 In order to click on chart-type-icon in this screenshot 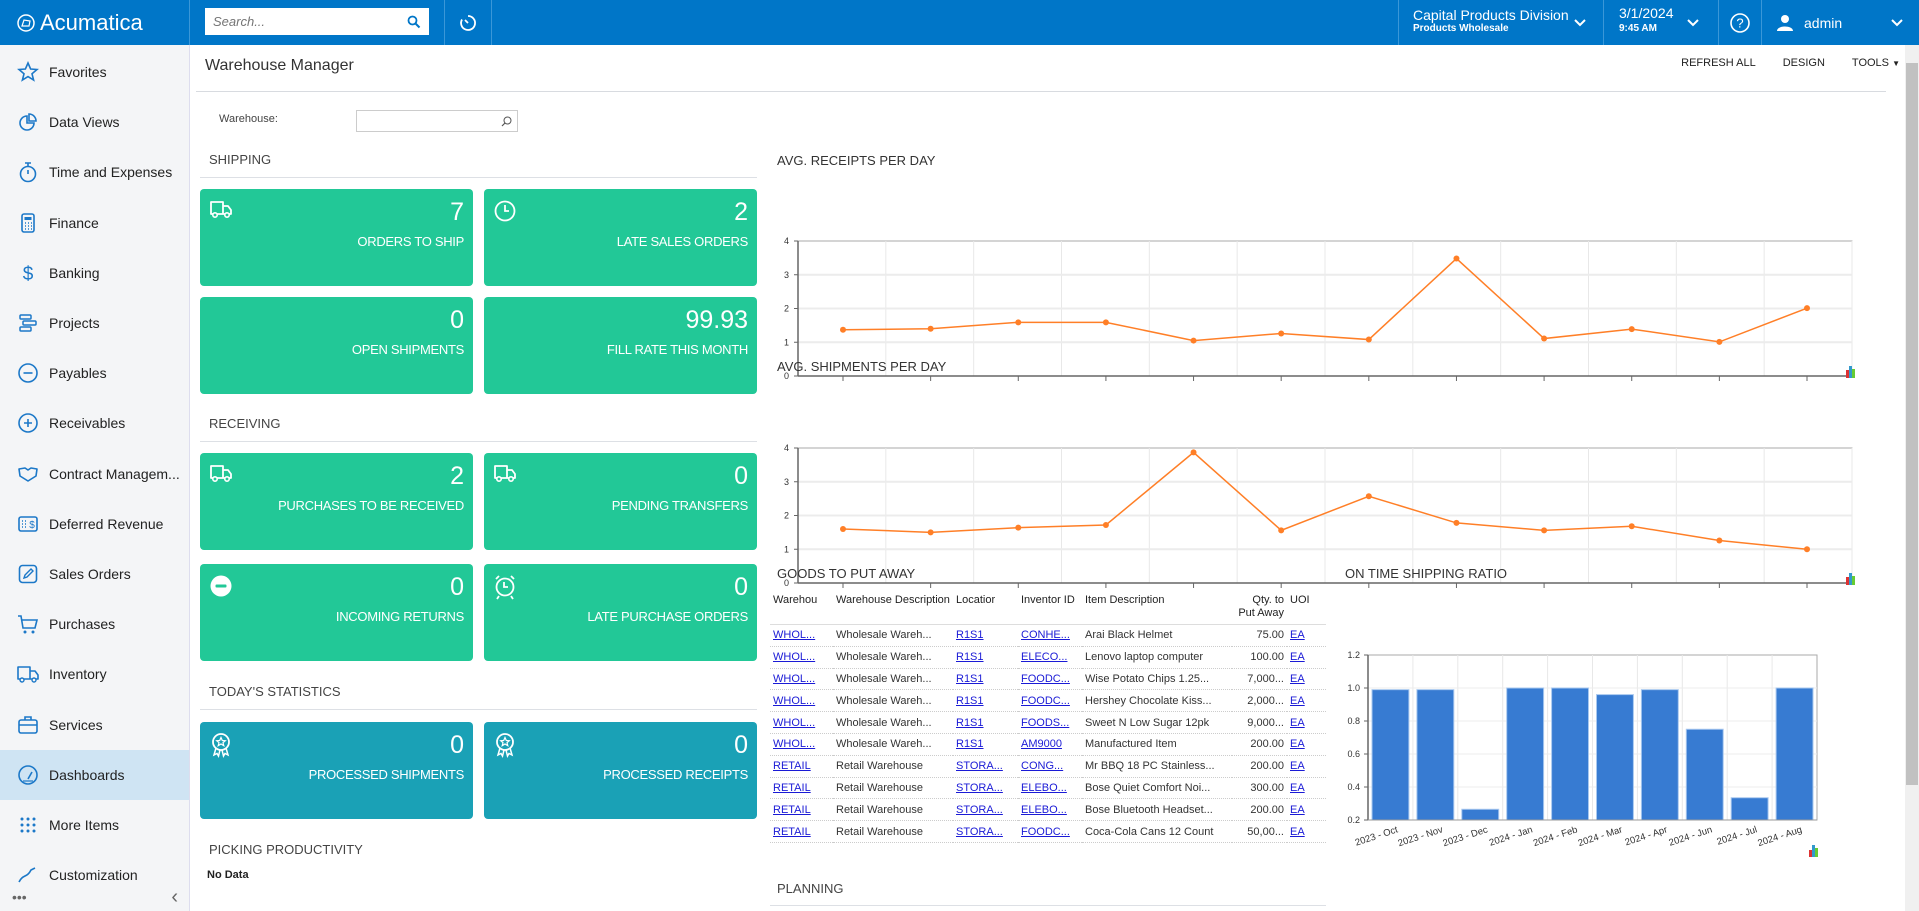, I will do `click(1813, 851)`.